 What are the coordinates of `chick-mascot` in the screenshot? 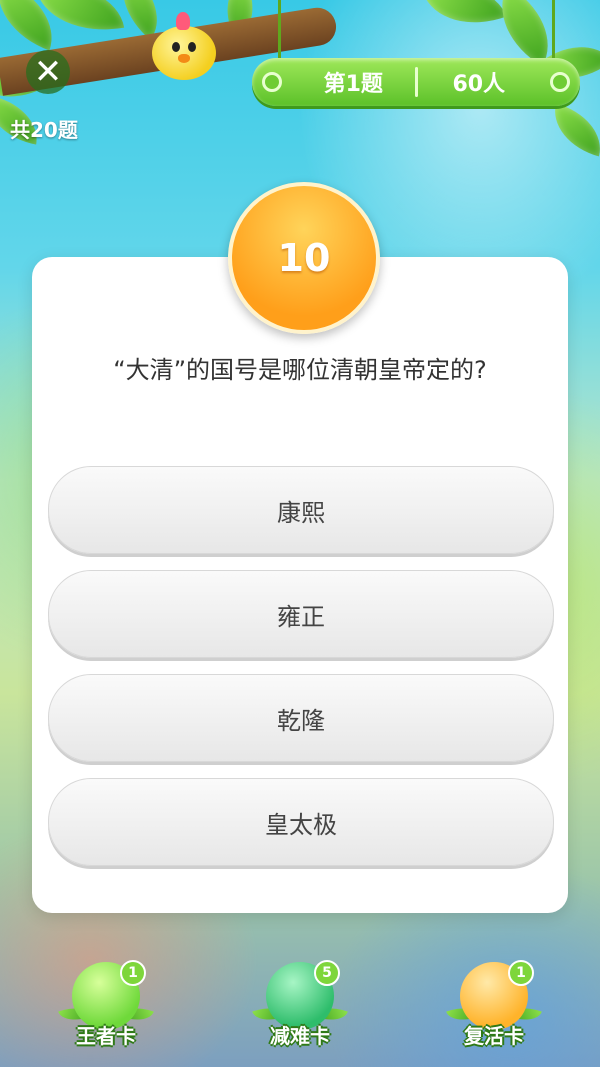 It's located at (184, 46).